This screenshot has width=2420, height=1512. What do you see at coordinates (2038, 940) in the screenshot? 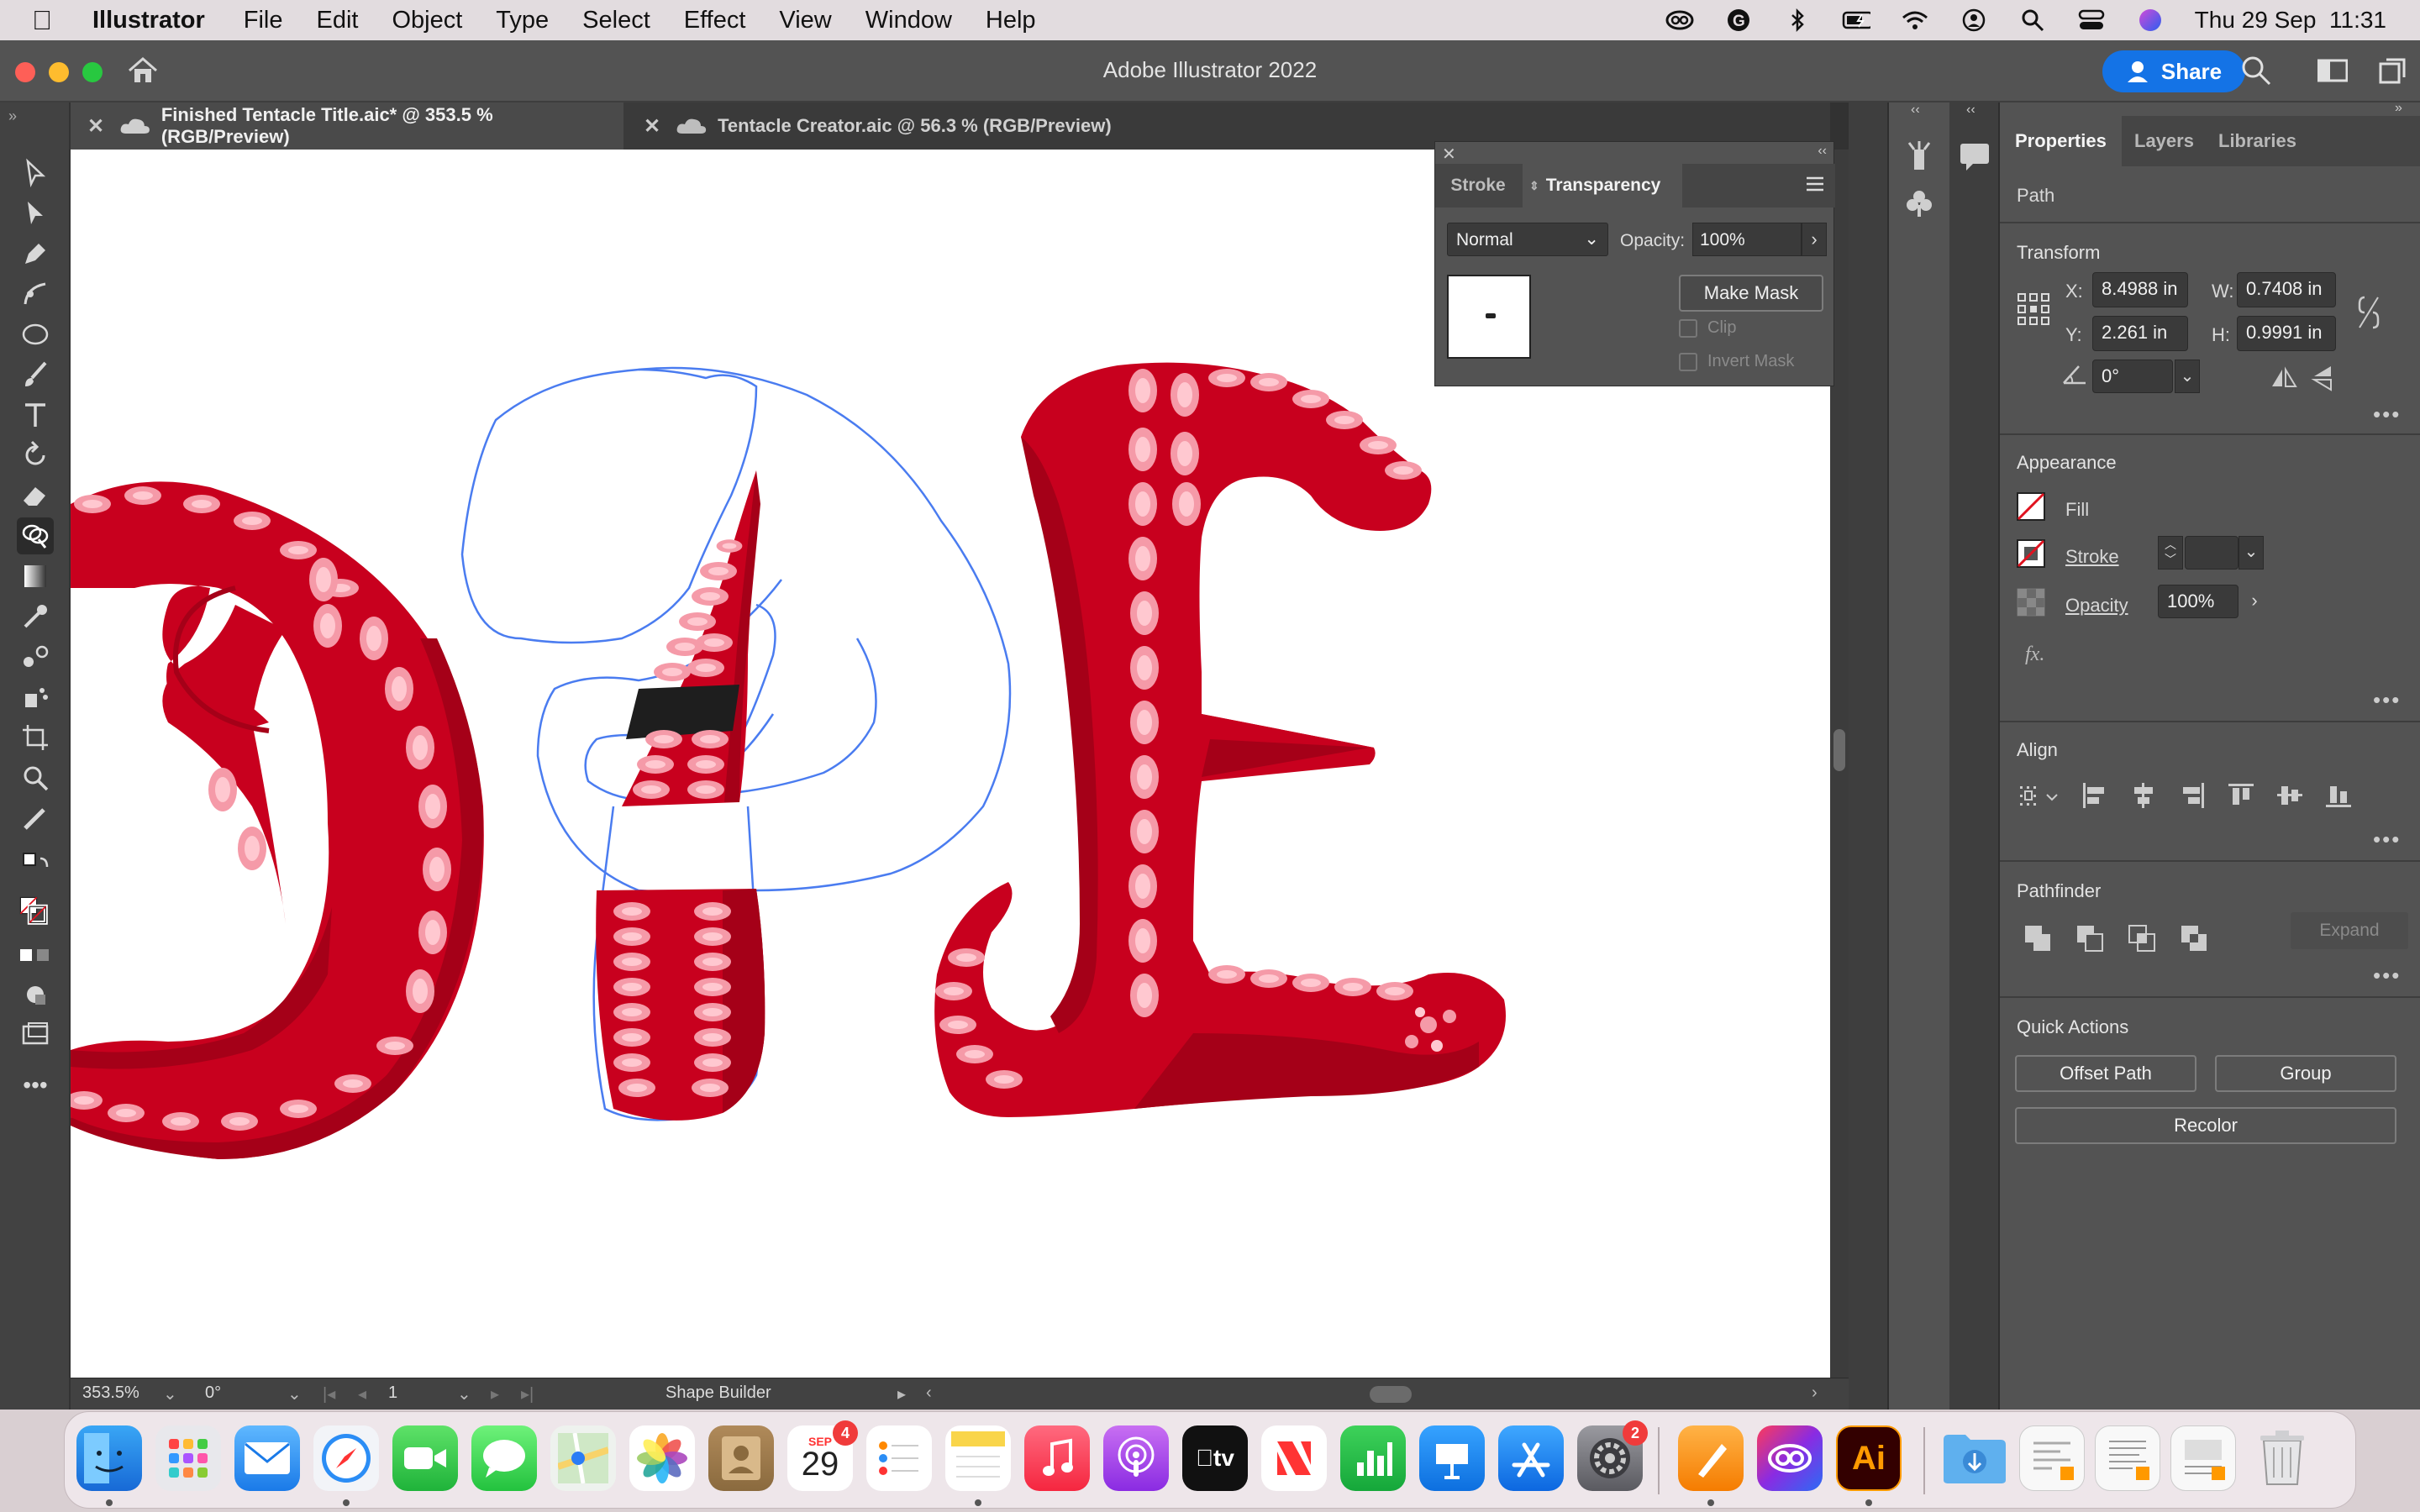
I see `pathfinder-unite-icon` at bounding box center [2038, 940].